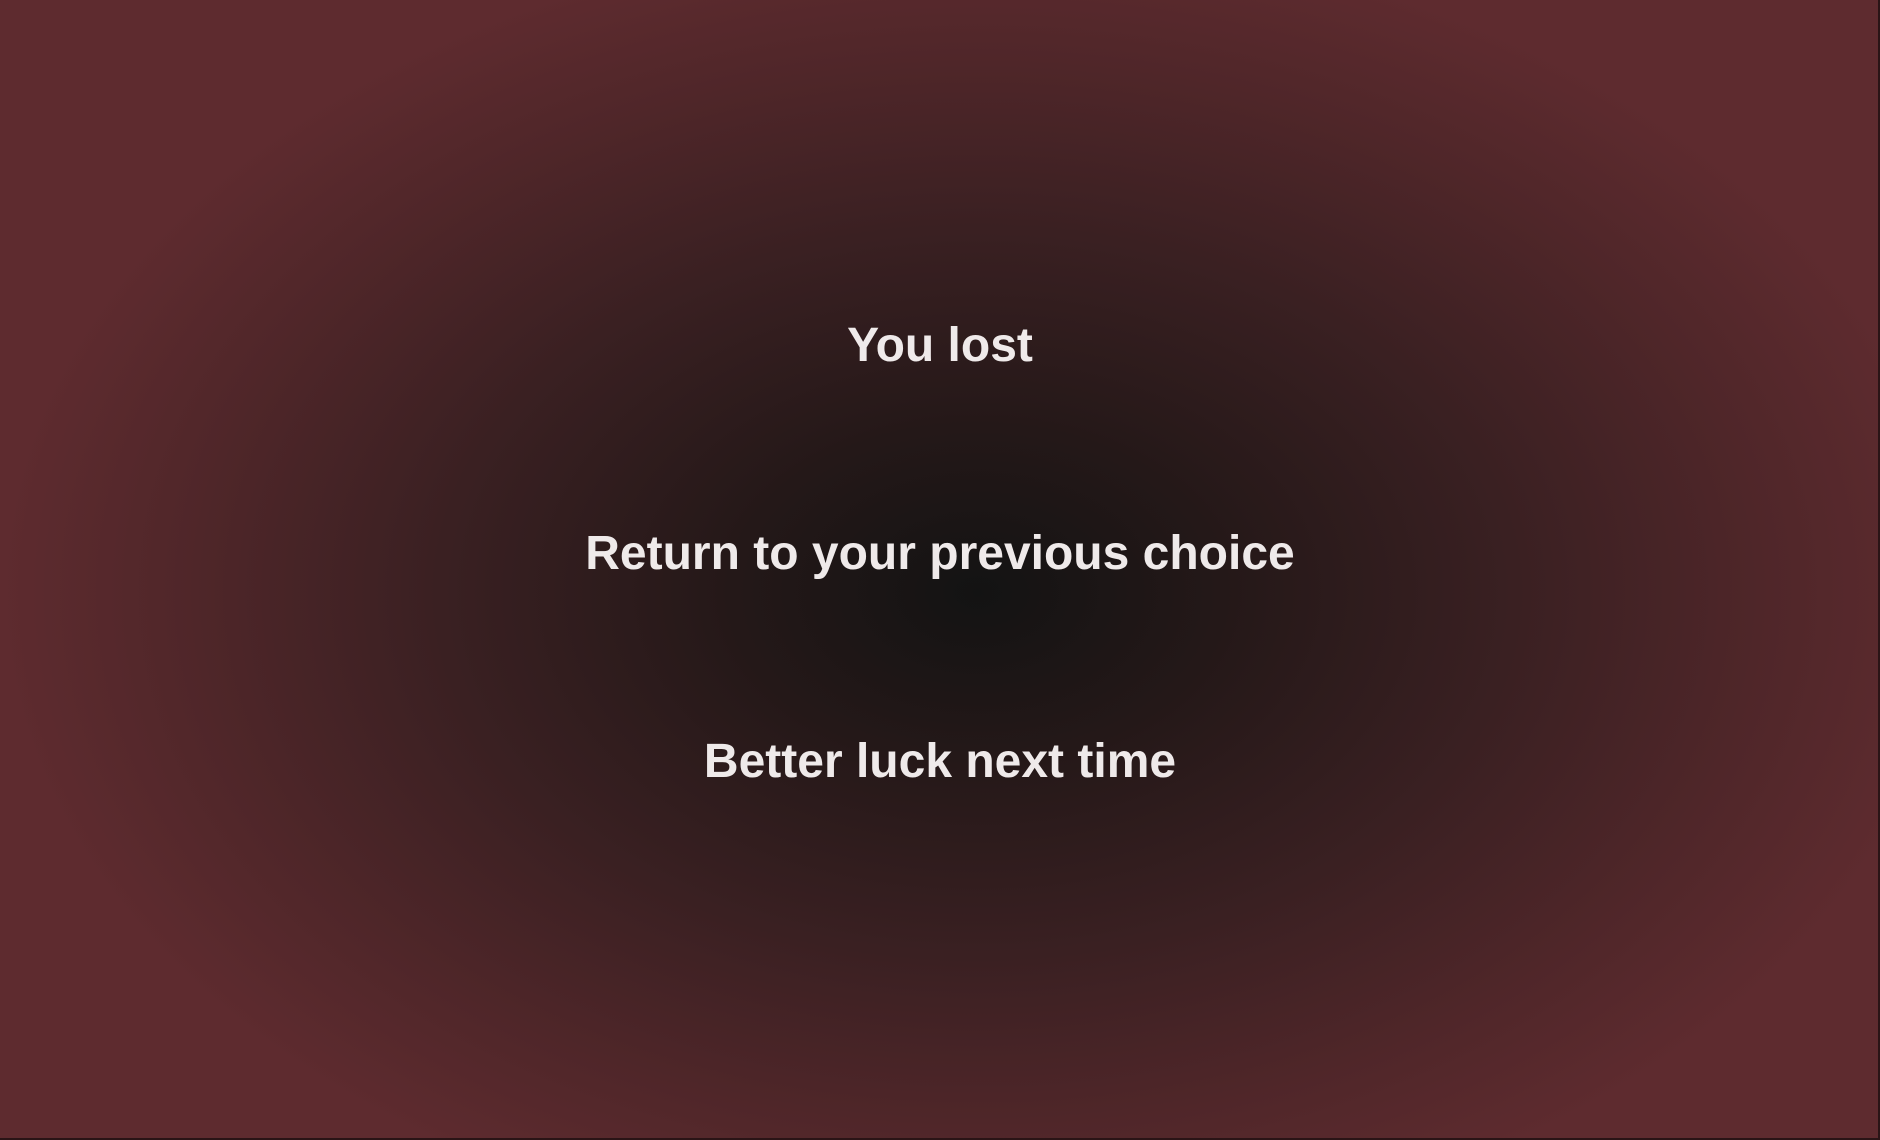  I want to click on better-luck-next-time-option: Better luck next time, so click(940, 762).